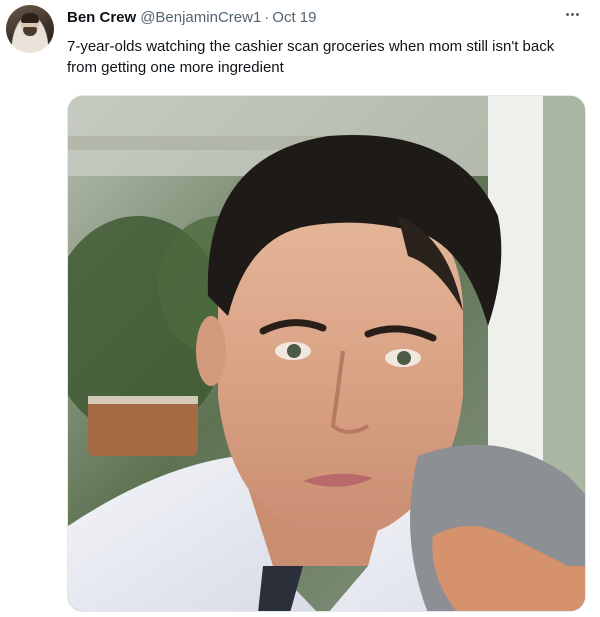  I want to click on author-handle: @BenjaminCrew1, so click(200, 17).